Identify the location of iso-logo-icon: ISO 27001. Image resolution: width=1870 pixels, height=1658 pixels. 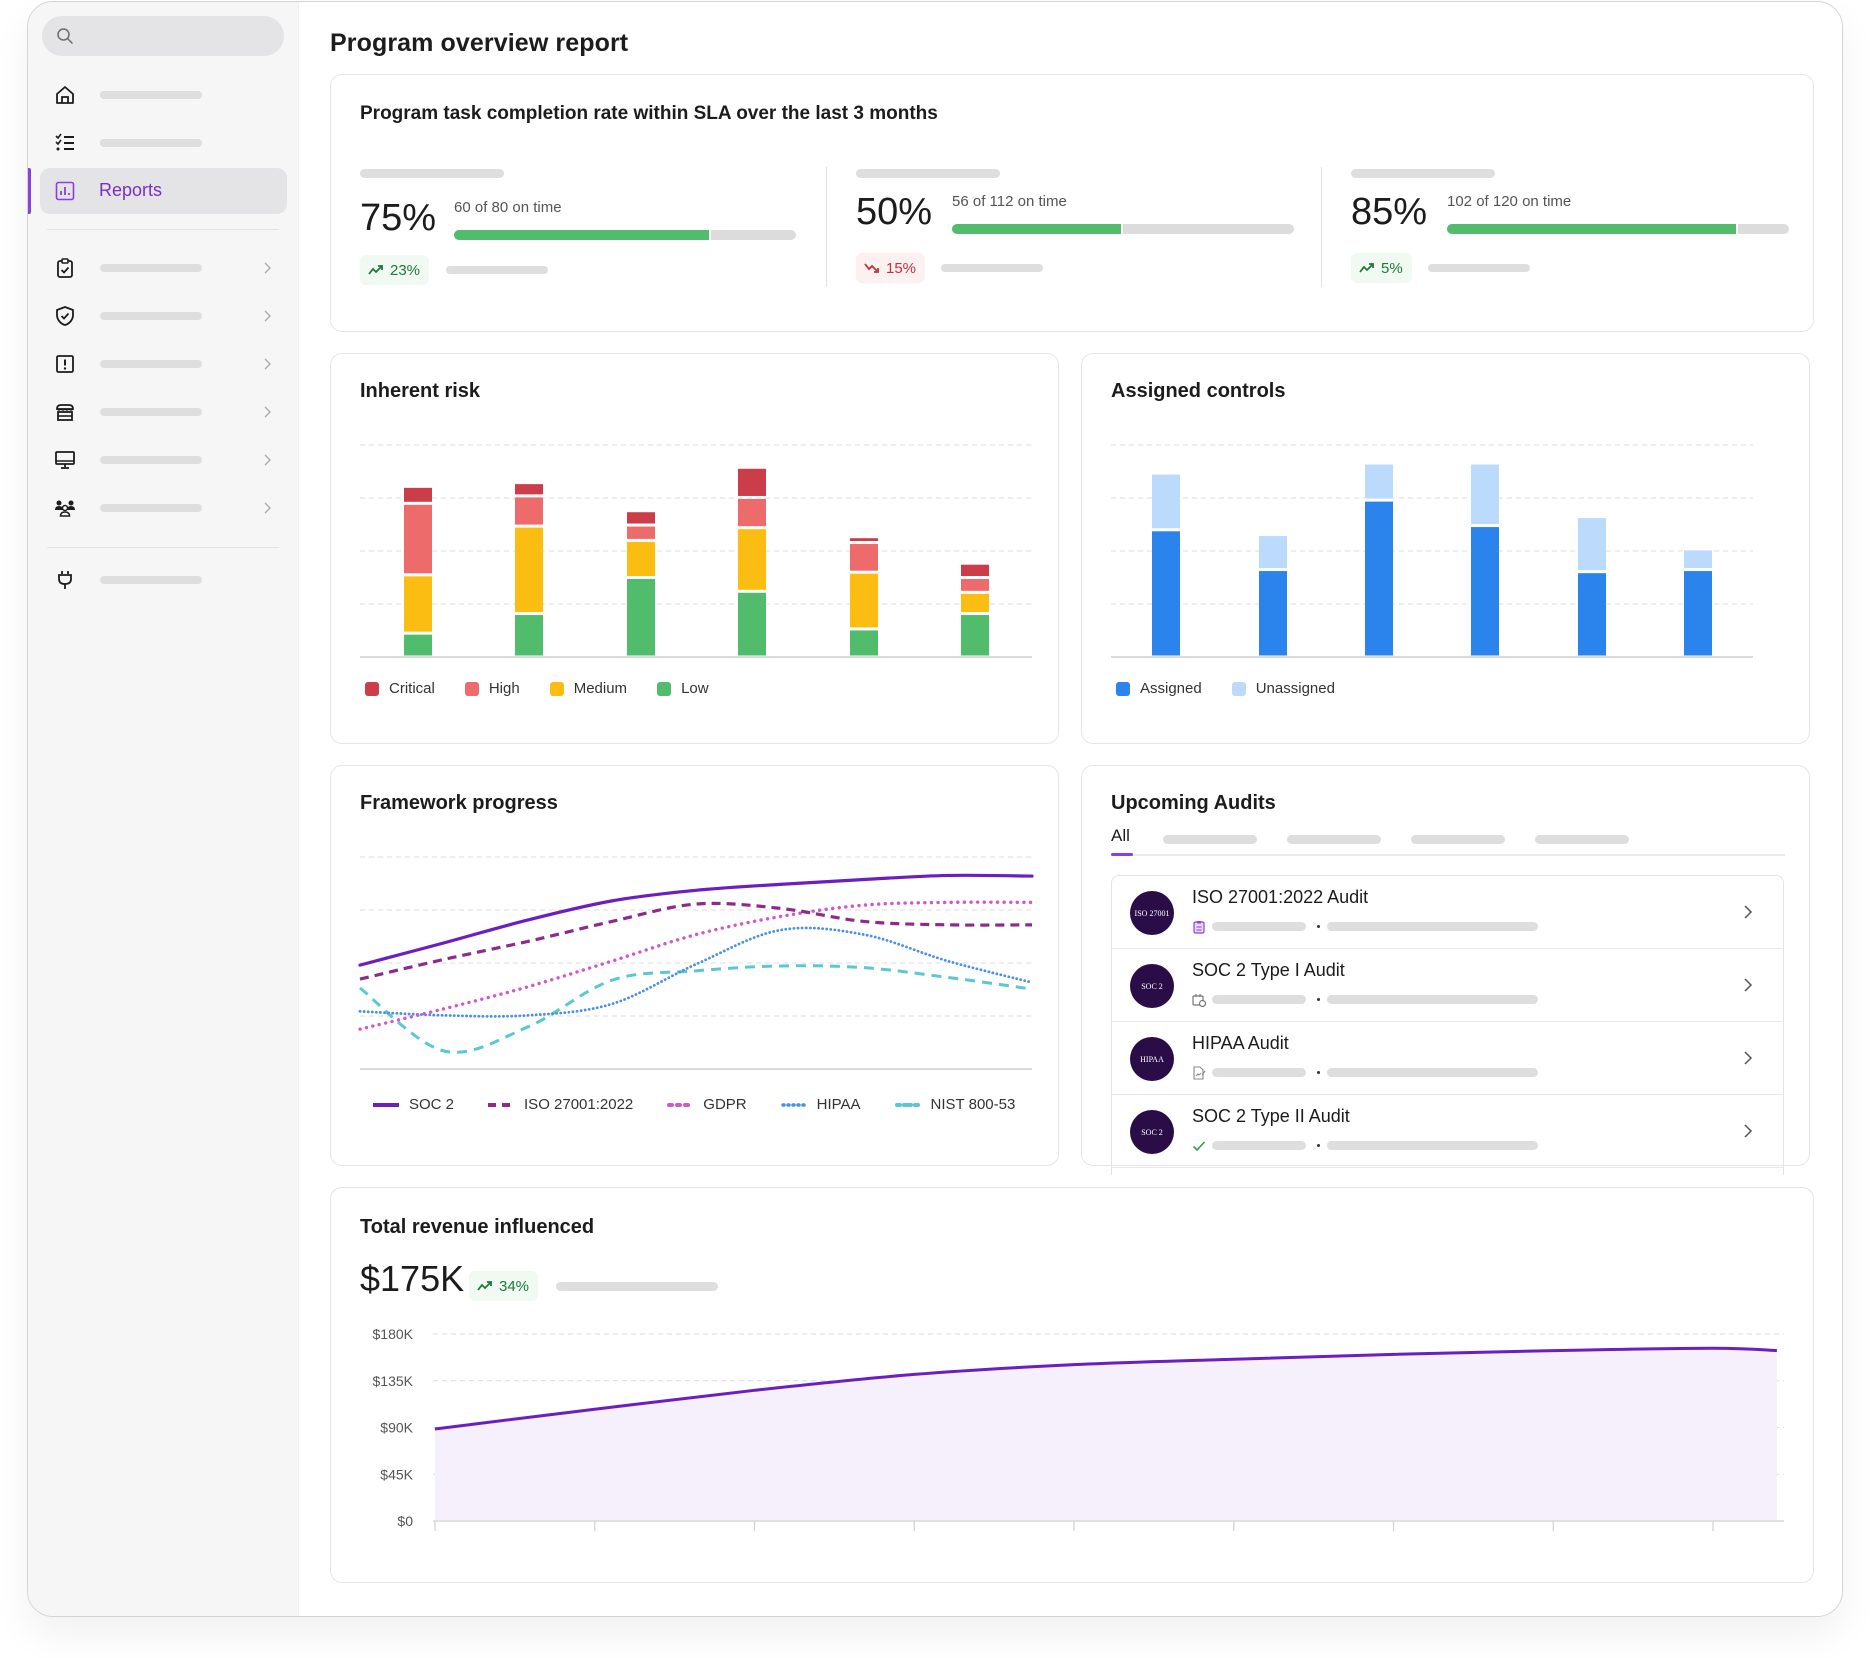
(1152, 913).